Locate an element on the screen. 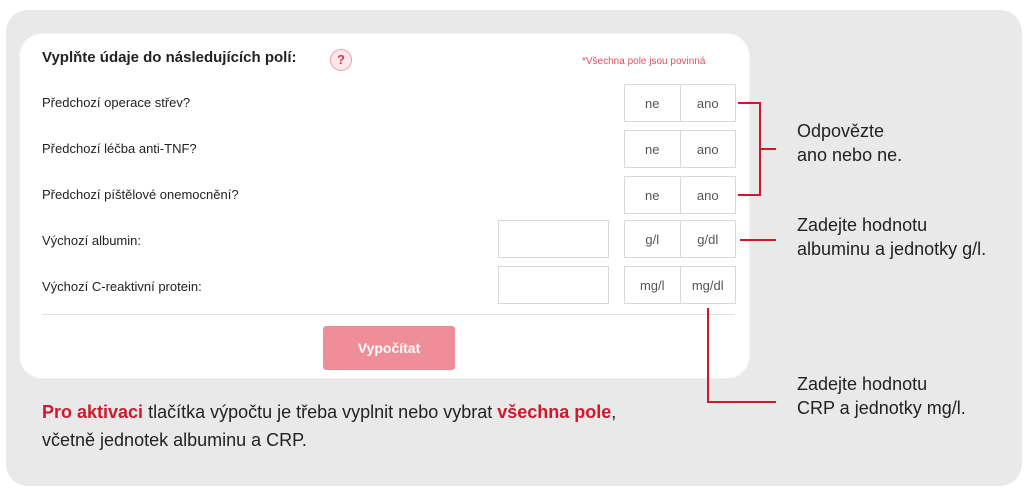  yes-no-annotation: Odpovězte ano nebo ne. is located at coordinates (850, 143).